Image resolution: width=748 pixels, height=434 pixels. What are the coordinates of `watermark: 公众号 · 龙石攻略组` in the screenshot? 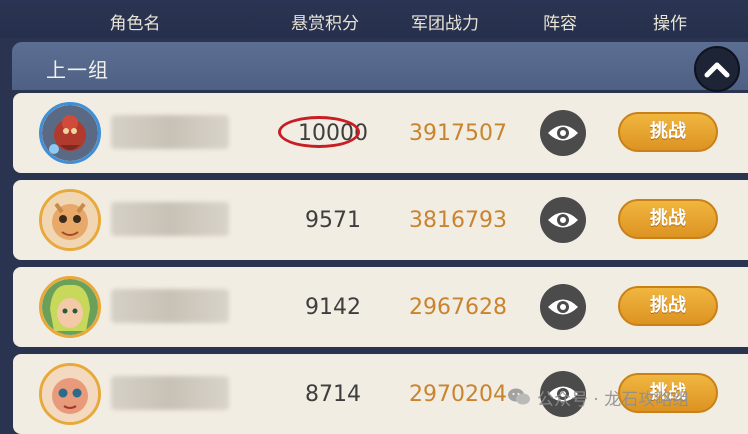 It's located at (598, 397).